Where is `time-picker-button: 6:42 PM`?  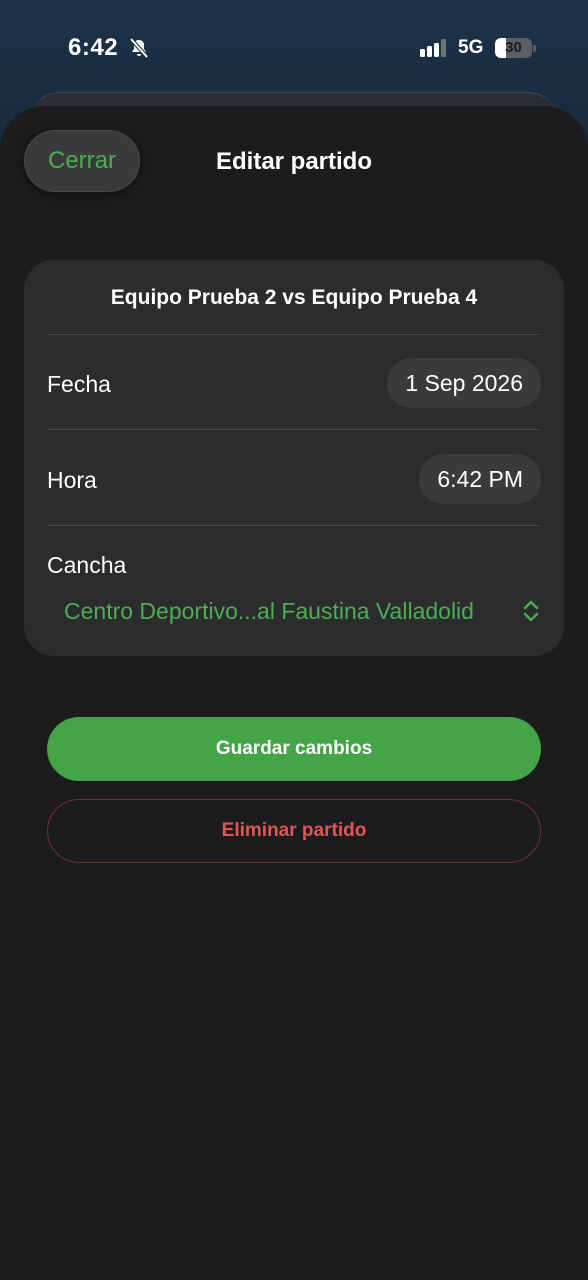
time-picker-button: 6:42 PM is located at coordinates (480, 479).